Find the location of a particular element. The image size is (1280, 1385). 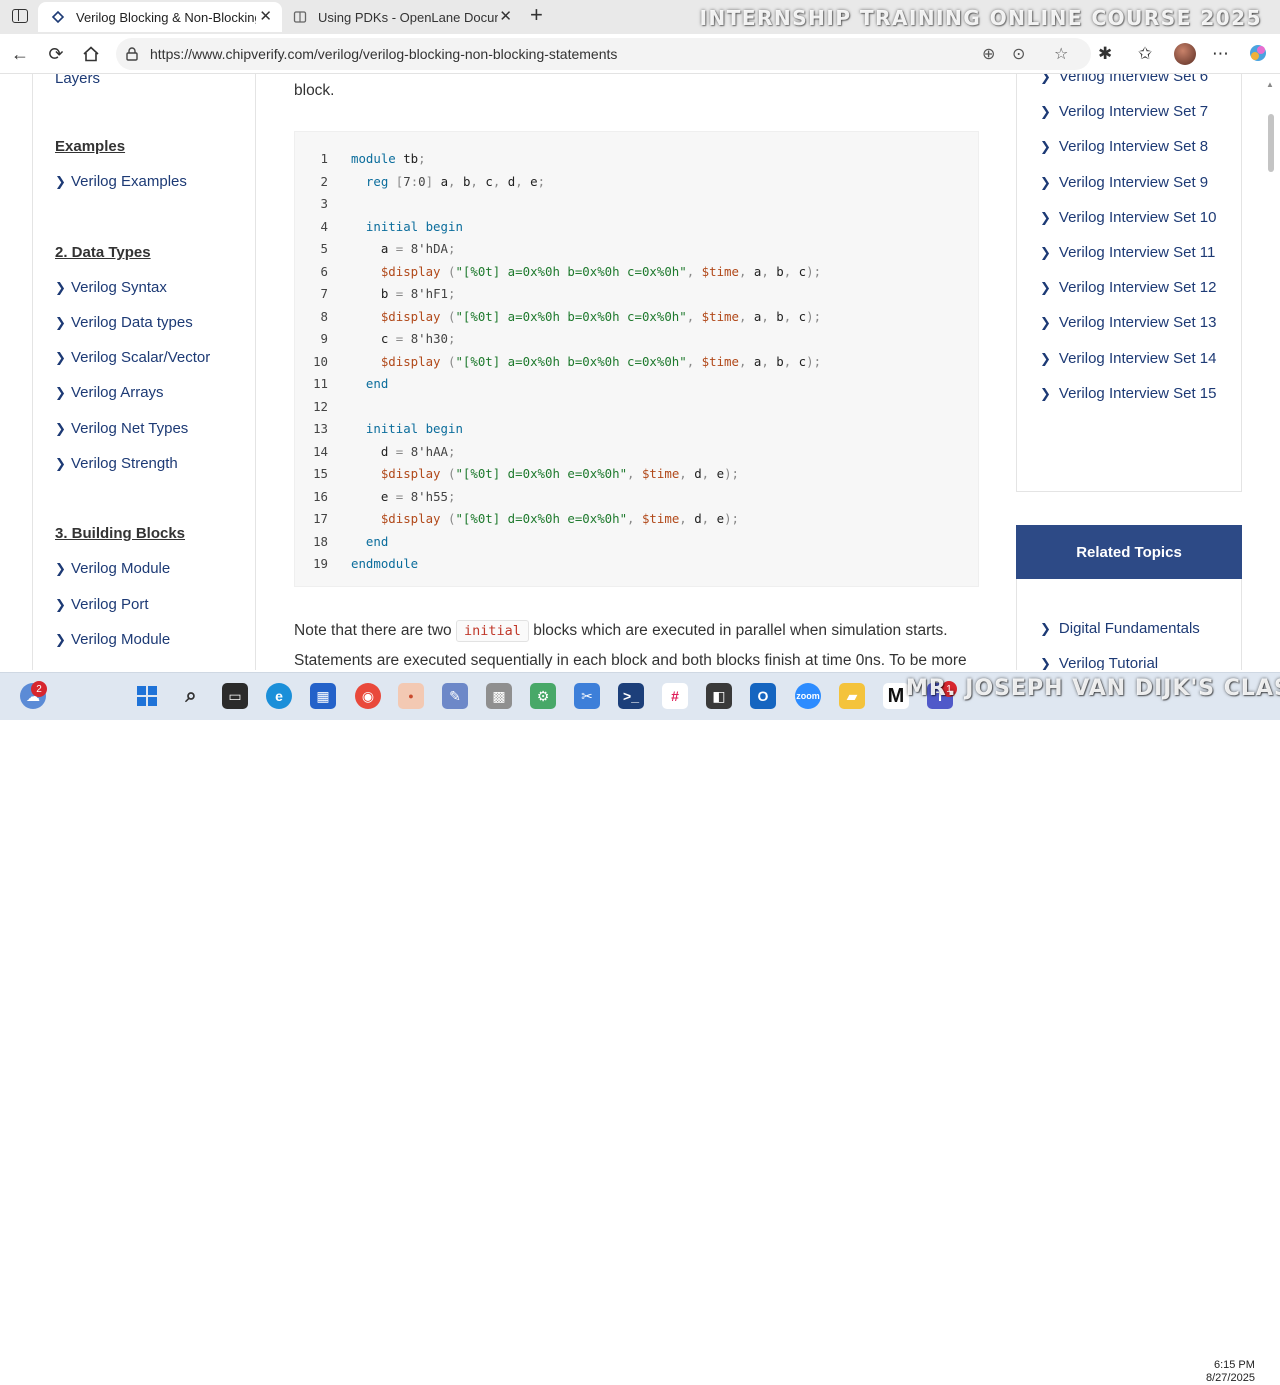

search-icon: ⌕ is located at coordinates (191, 696).